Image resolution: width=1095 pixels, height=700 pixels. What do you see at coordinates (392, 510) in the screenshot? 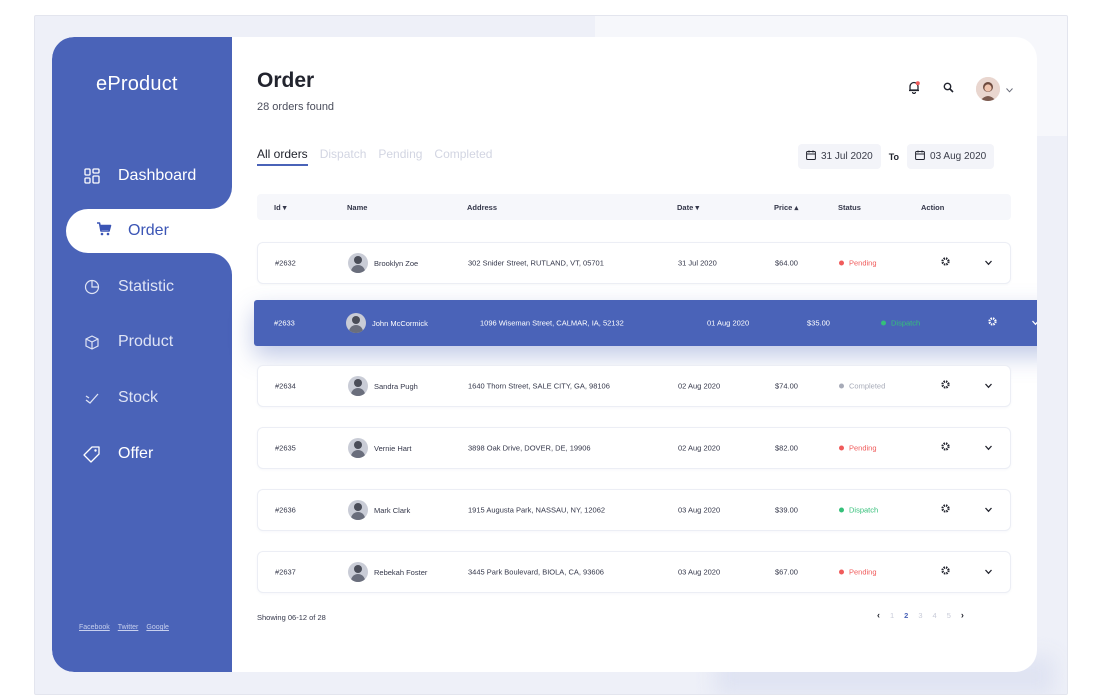
I see `customer-name: Mark Clark` at bounding box center [392, 510].